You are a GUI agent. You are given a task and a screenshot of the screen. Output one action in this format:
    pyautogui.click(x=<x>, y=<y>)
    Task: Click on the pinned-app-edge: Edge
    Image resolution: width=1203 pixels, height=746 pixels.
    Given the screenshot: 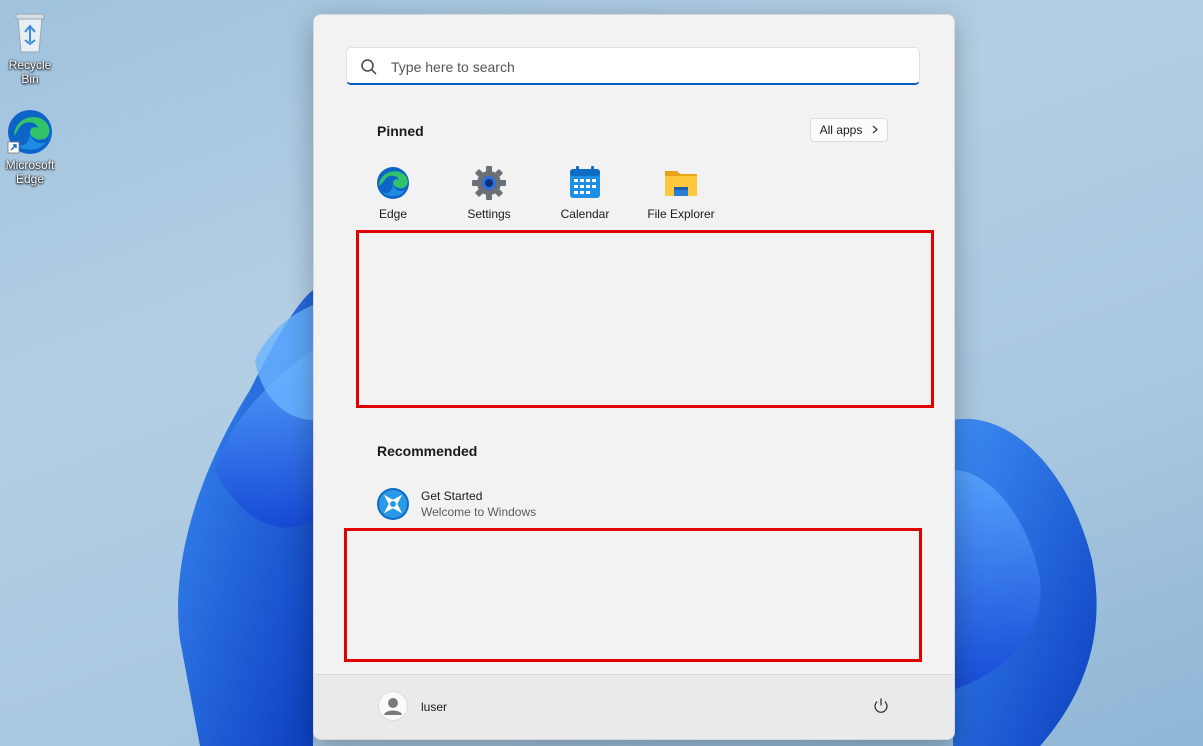 What is the action you would take?
    pyautogui.click(x=393, y=193)
    